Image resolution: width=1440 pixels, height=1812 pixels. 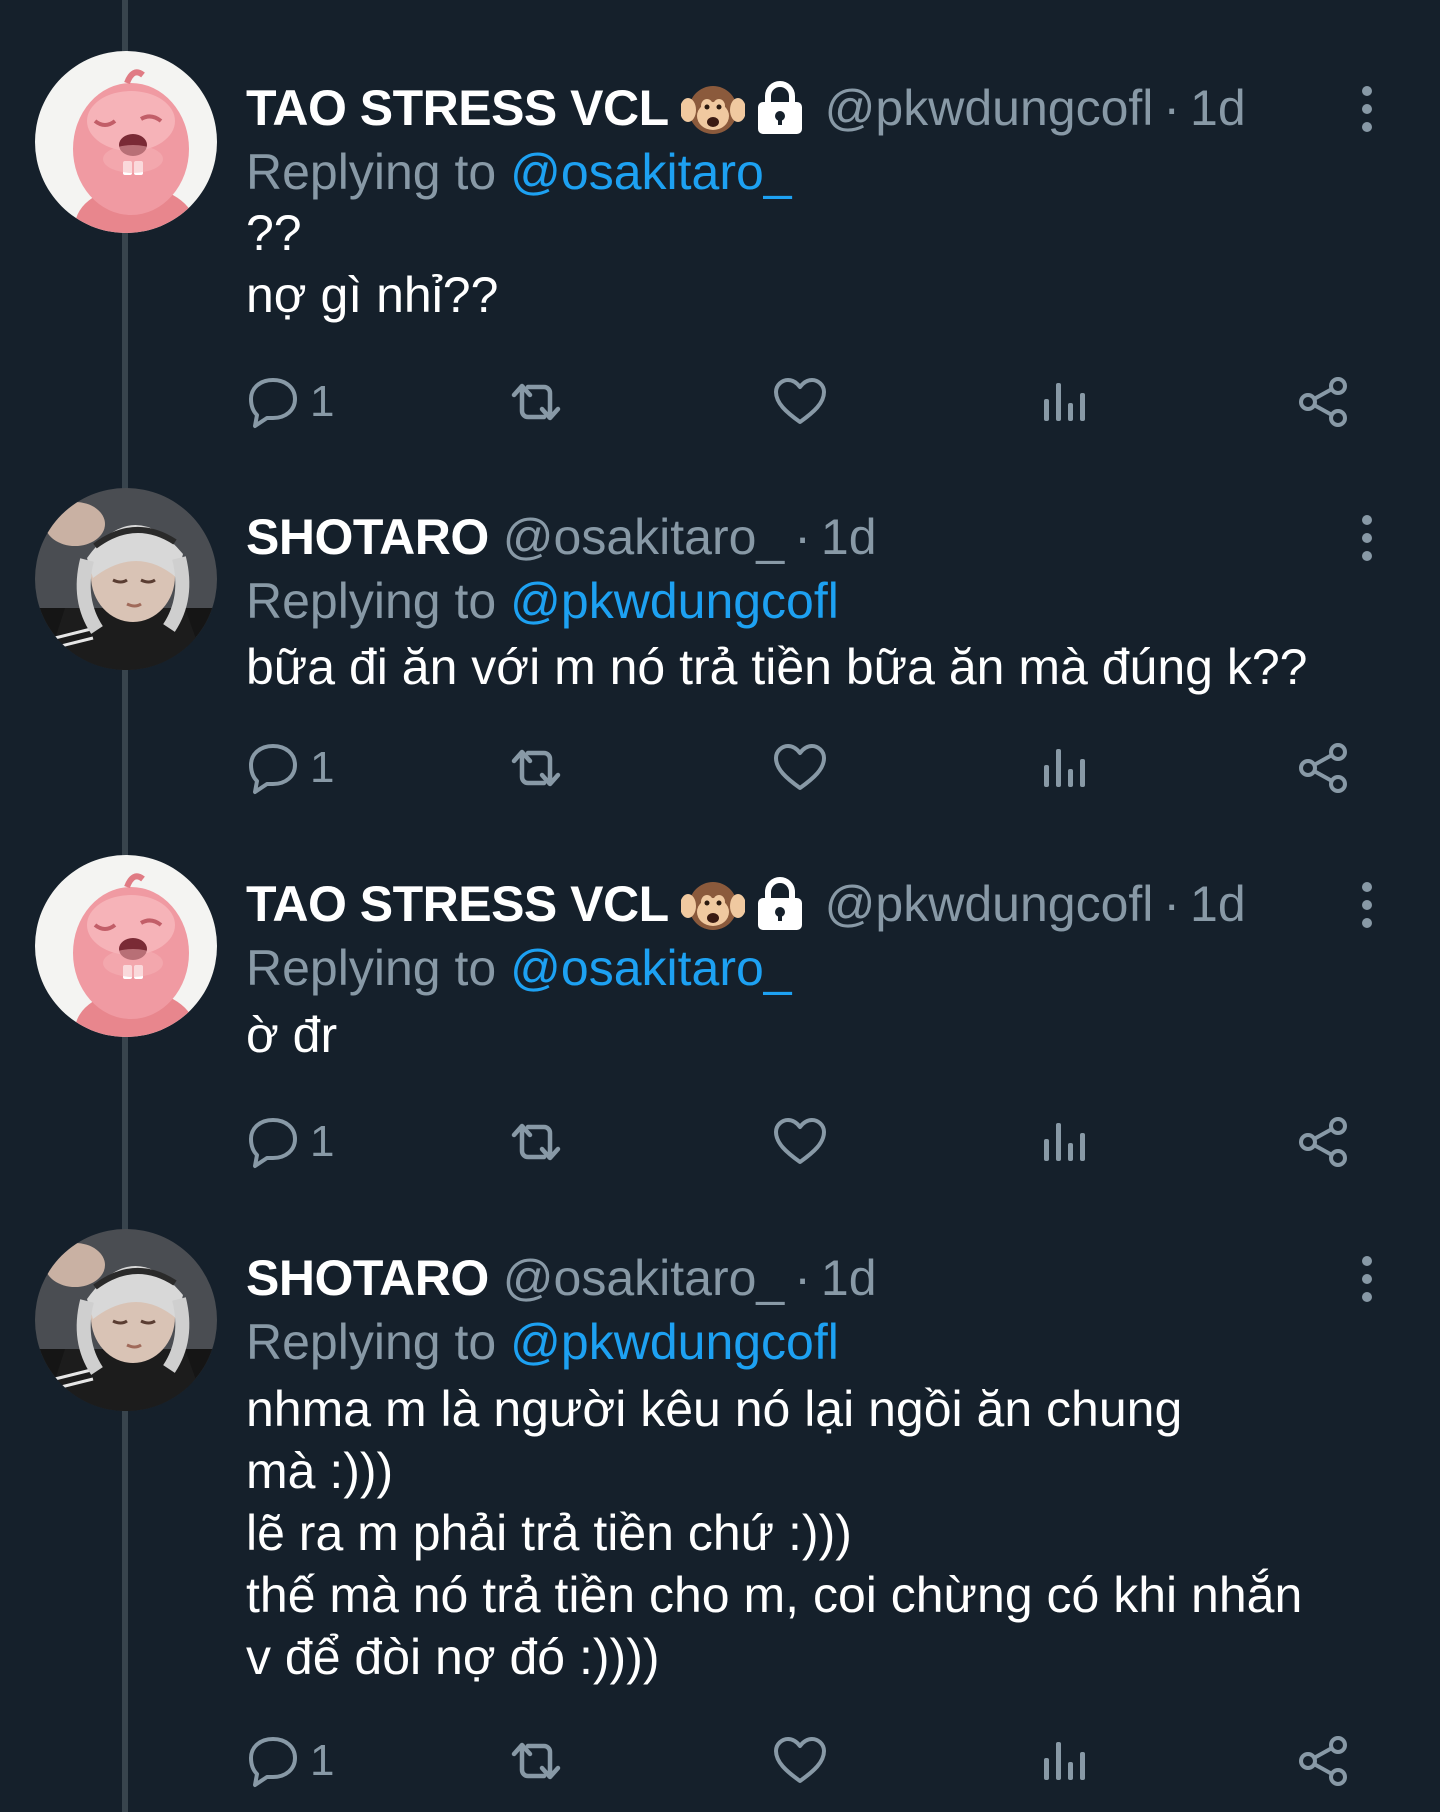 What do you see at coordinates (372, 264) in the screenshot?
I see `tweet-text: ?? nợ gì nhỉ??` at bounding box center [372, 264].